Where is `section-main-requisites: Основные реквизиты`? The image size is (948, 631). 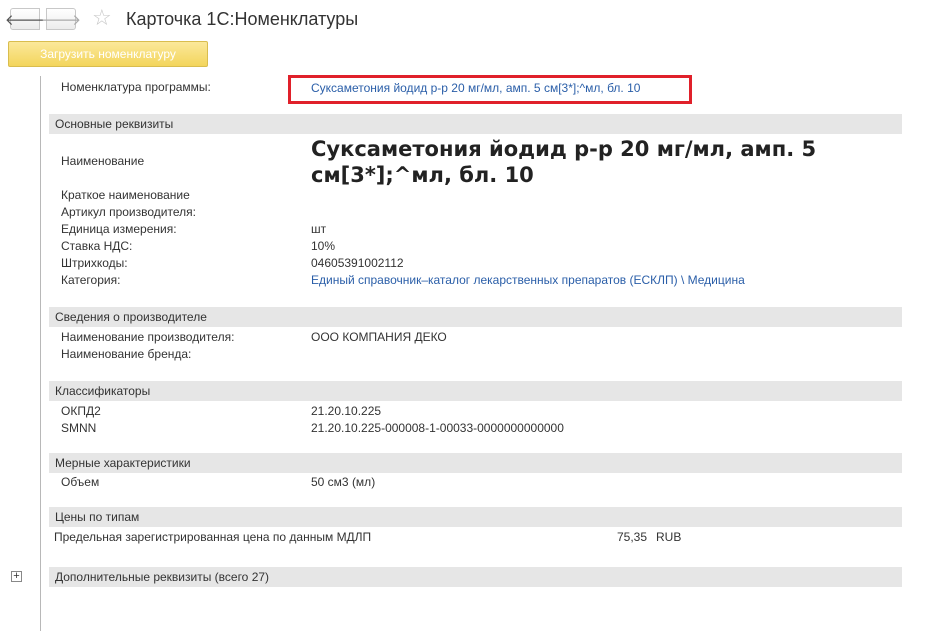
section-main-requisites: Основные реквизиты is located at coordinates (475, 124).